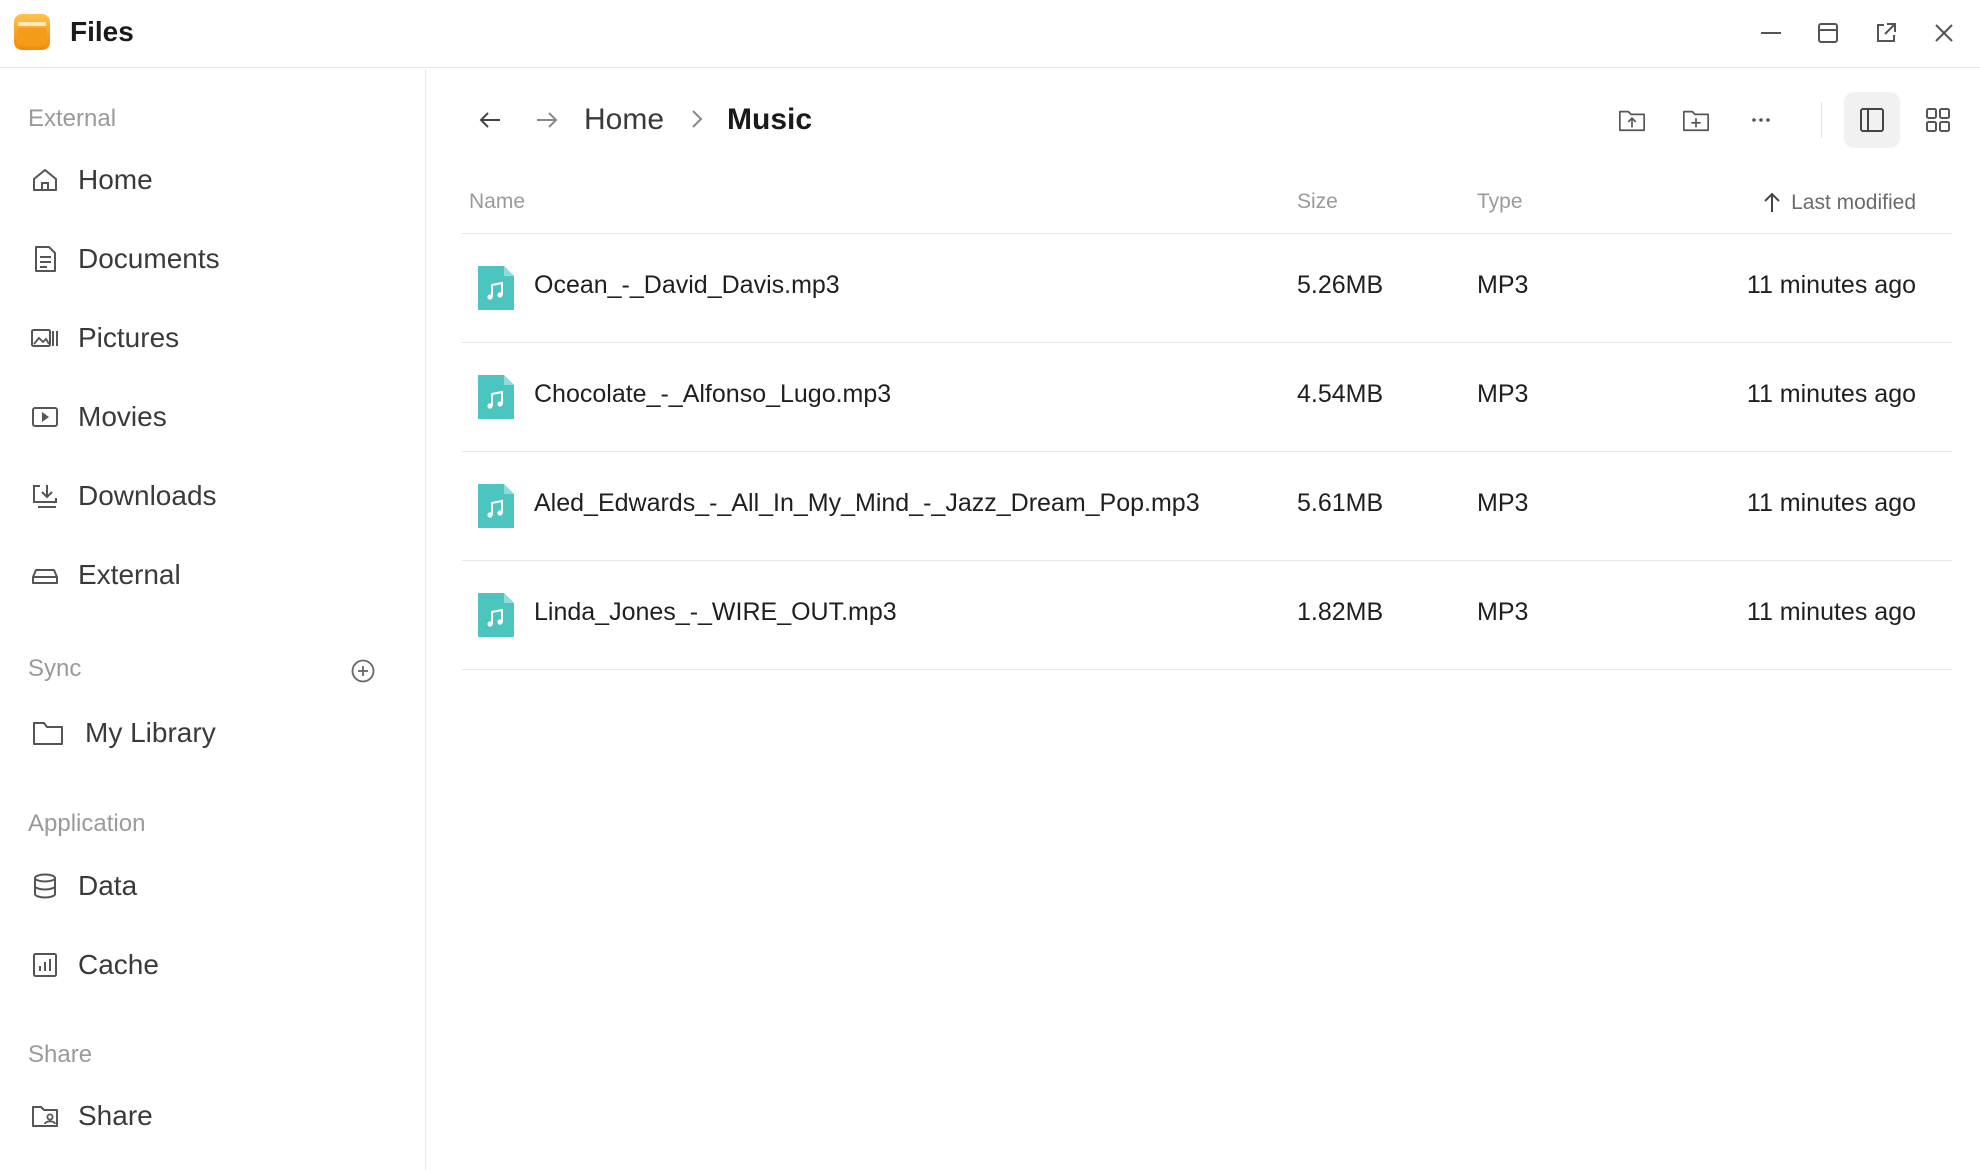  Describe the element at coordinates (147, 495) in the screenshot. I see `sidebar-item-label: Downloads` at that location.